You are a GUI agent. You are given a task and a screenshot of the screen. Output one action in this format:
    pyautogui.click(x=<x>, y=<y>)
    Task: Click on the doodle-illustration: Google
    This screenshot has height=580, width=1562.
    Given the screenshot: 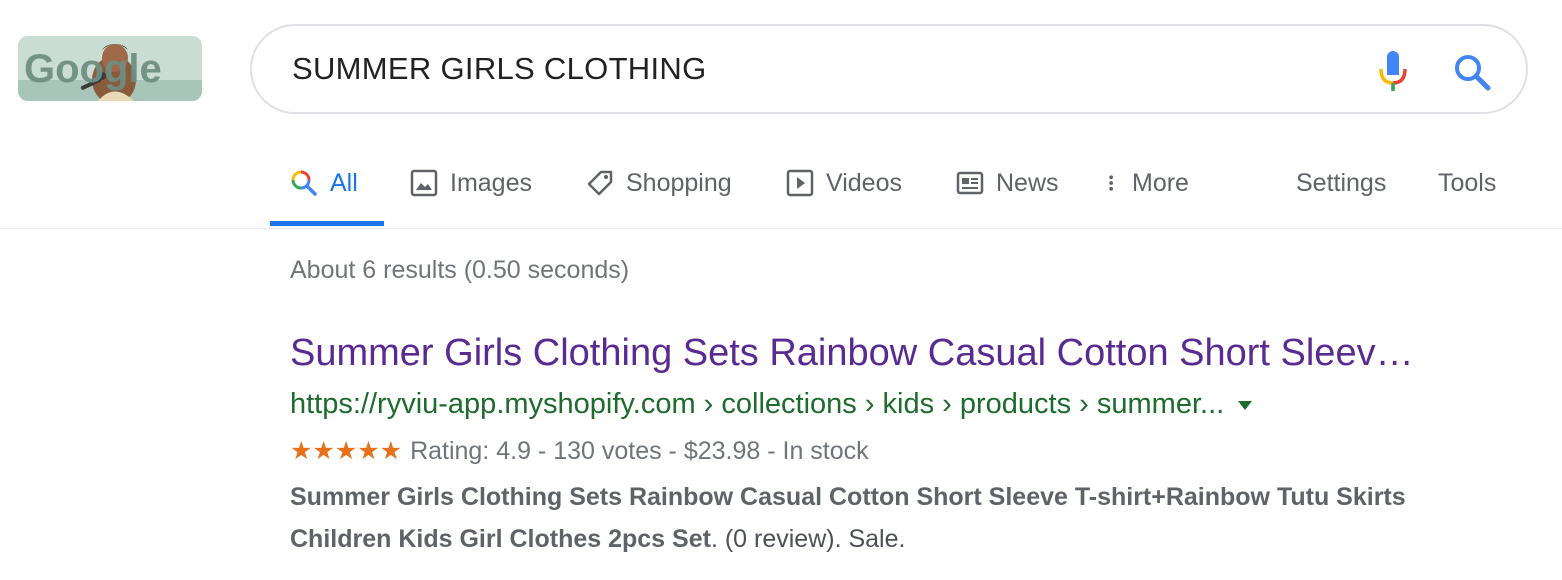 What is the action you would take?
    pyautogui.click(x=110, y=68)
    